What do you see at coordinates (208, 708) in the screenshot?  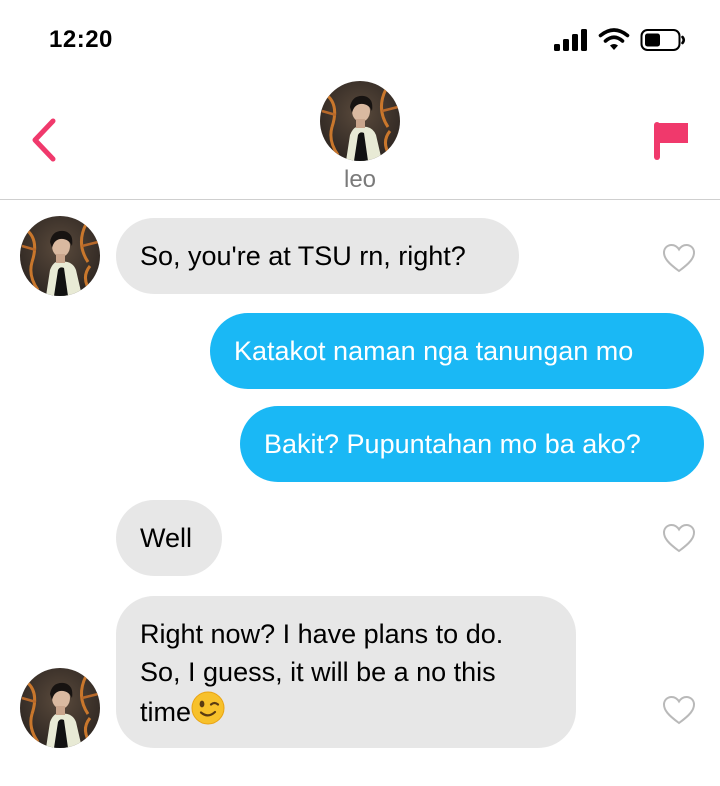 I see `winking-face-emoji` at bounding box center [208, 708].